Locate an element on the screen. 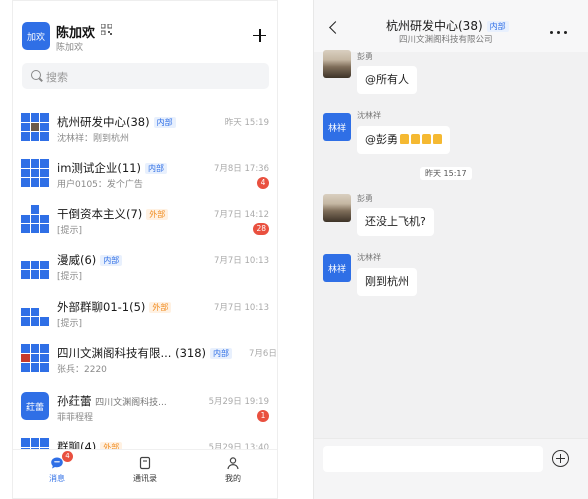 This screenshot has height=499, width=588. conversation-preview: 沈林祥：刚到杭州 is located at coordinates (93, 139).